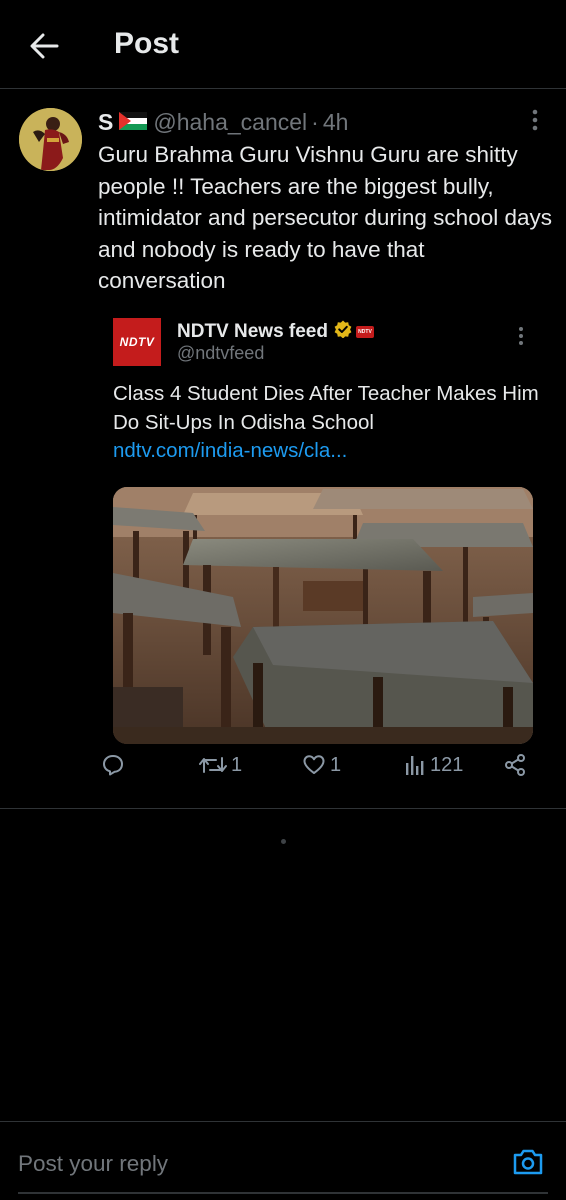 The width and height of the screenshot is (566, 1200). I want to click on camera-button, so click(528, 1162).